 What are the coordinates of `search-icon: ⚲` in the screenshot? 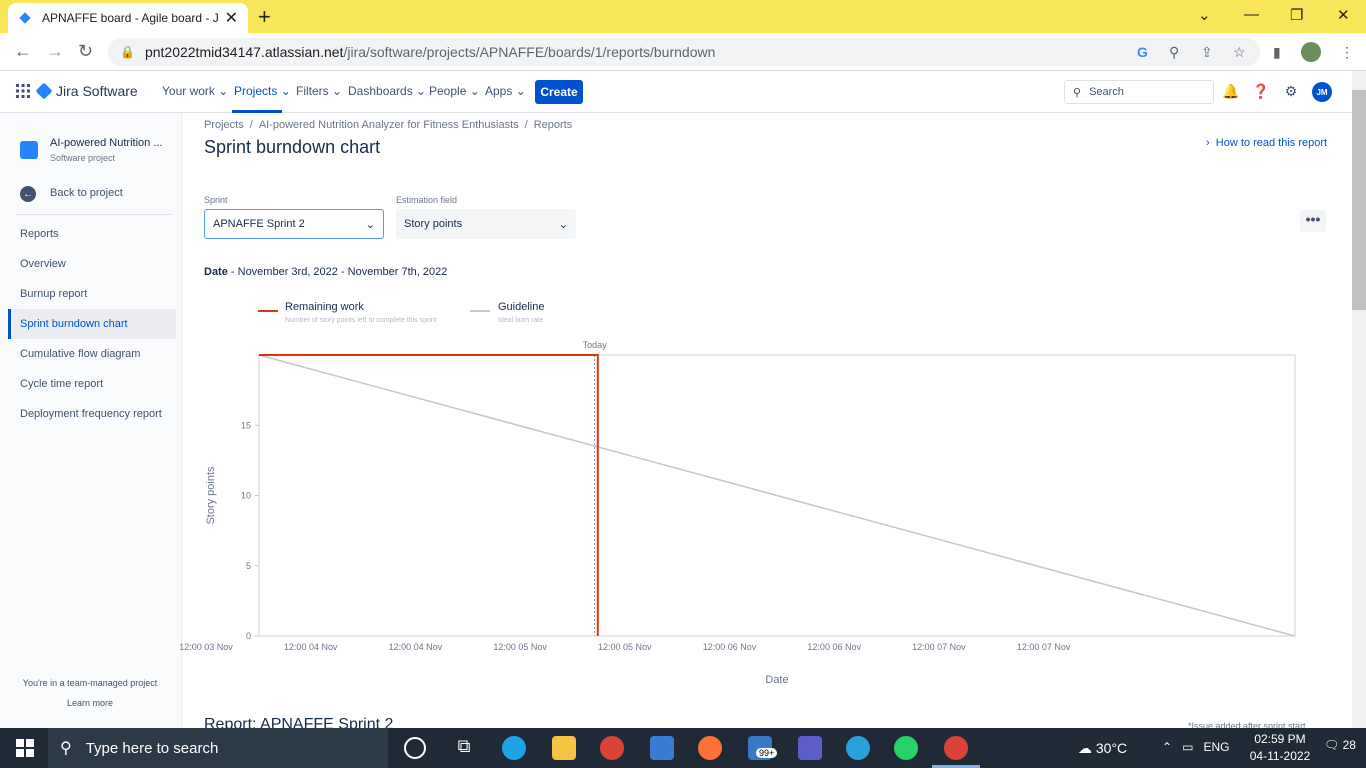 It's located at (1077, 92).